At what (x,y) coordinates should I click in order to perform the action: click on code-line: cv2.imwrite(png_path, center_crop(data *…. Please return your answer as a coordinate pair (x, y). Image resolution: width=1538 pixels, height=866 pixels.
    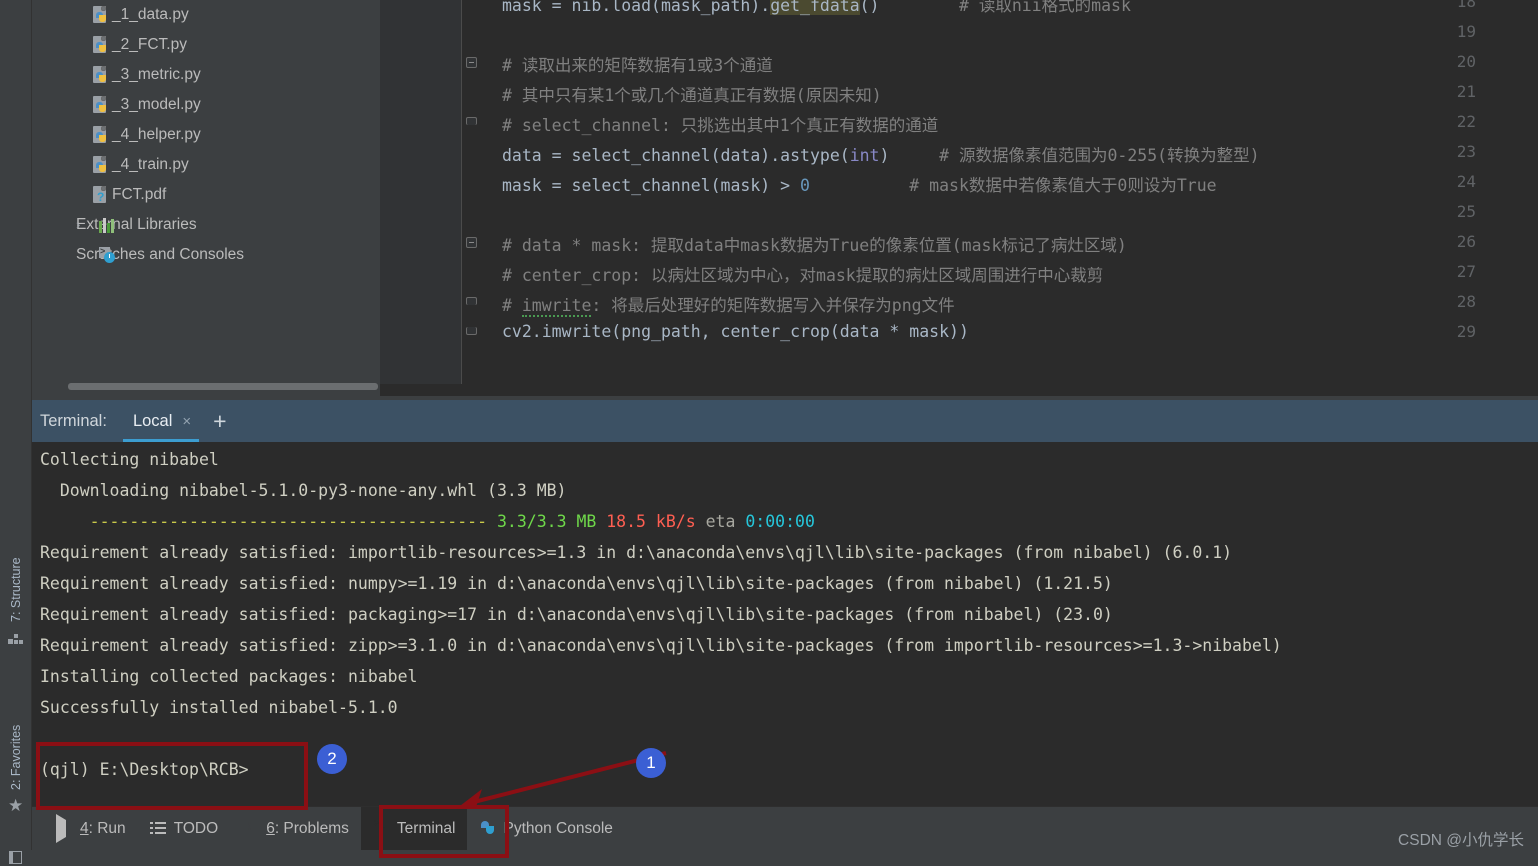
    Looking at the image, I should click on (735, 331).